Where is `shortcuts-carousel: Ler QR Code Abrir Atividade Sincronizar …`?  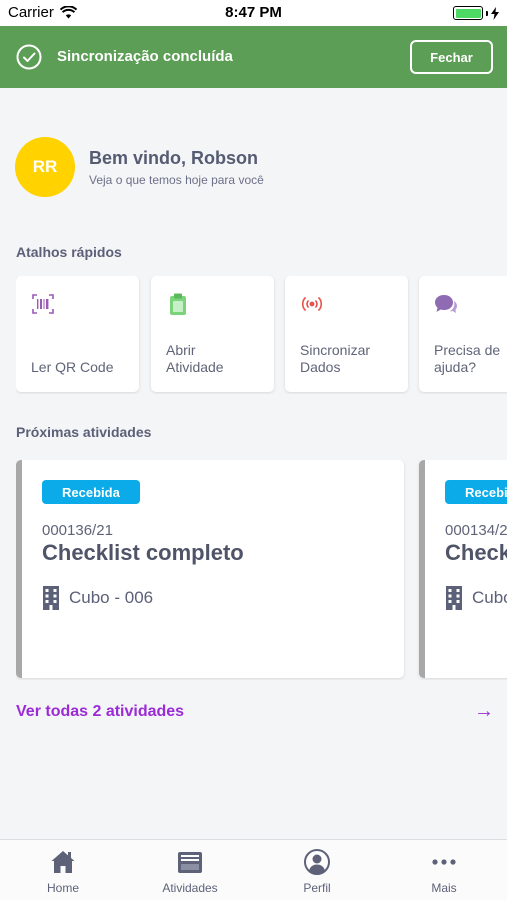
shortcuts-carousel: Ler QR Code Abrir Atividade Sincronizar … is located at coordinates (261, 335).